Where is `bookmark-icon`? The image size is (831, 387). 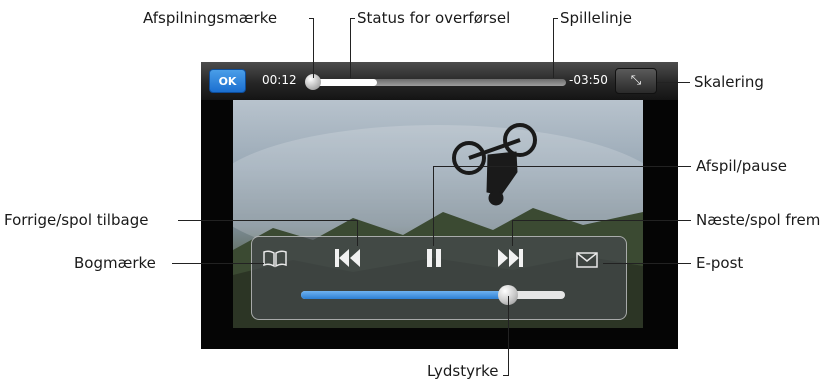
bookmark-icon is located at coordinates (275, 261).